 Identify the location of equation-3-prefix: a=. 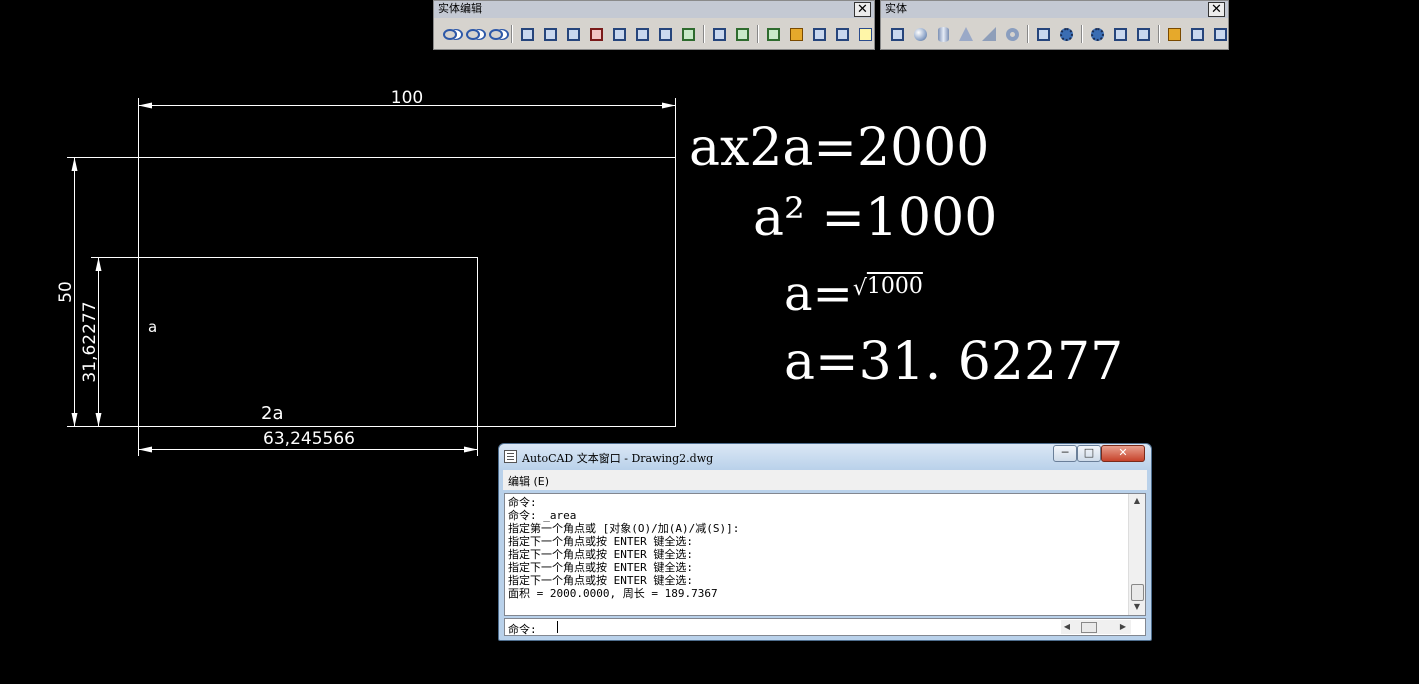
(818, 294).